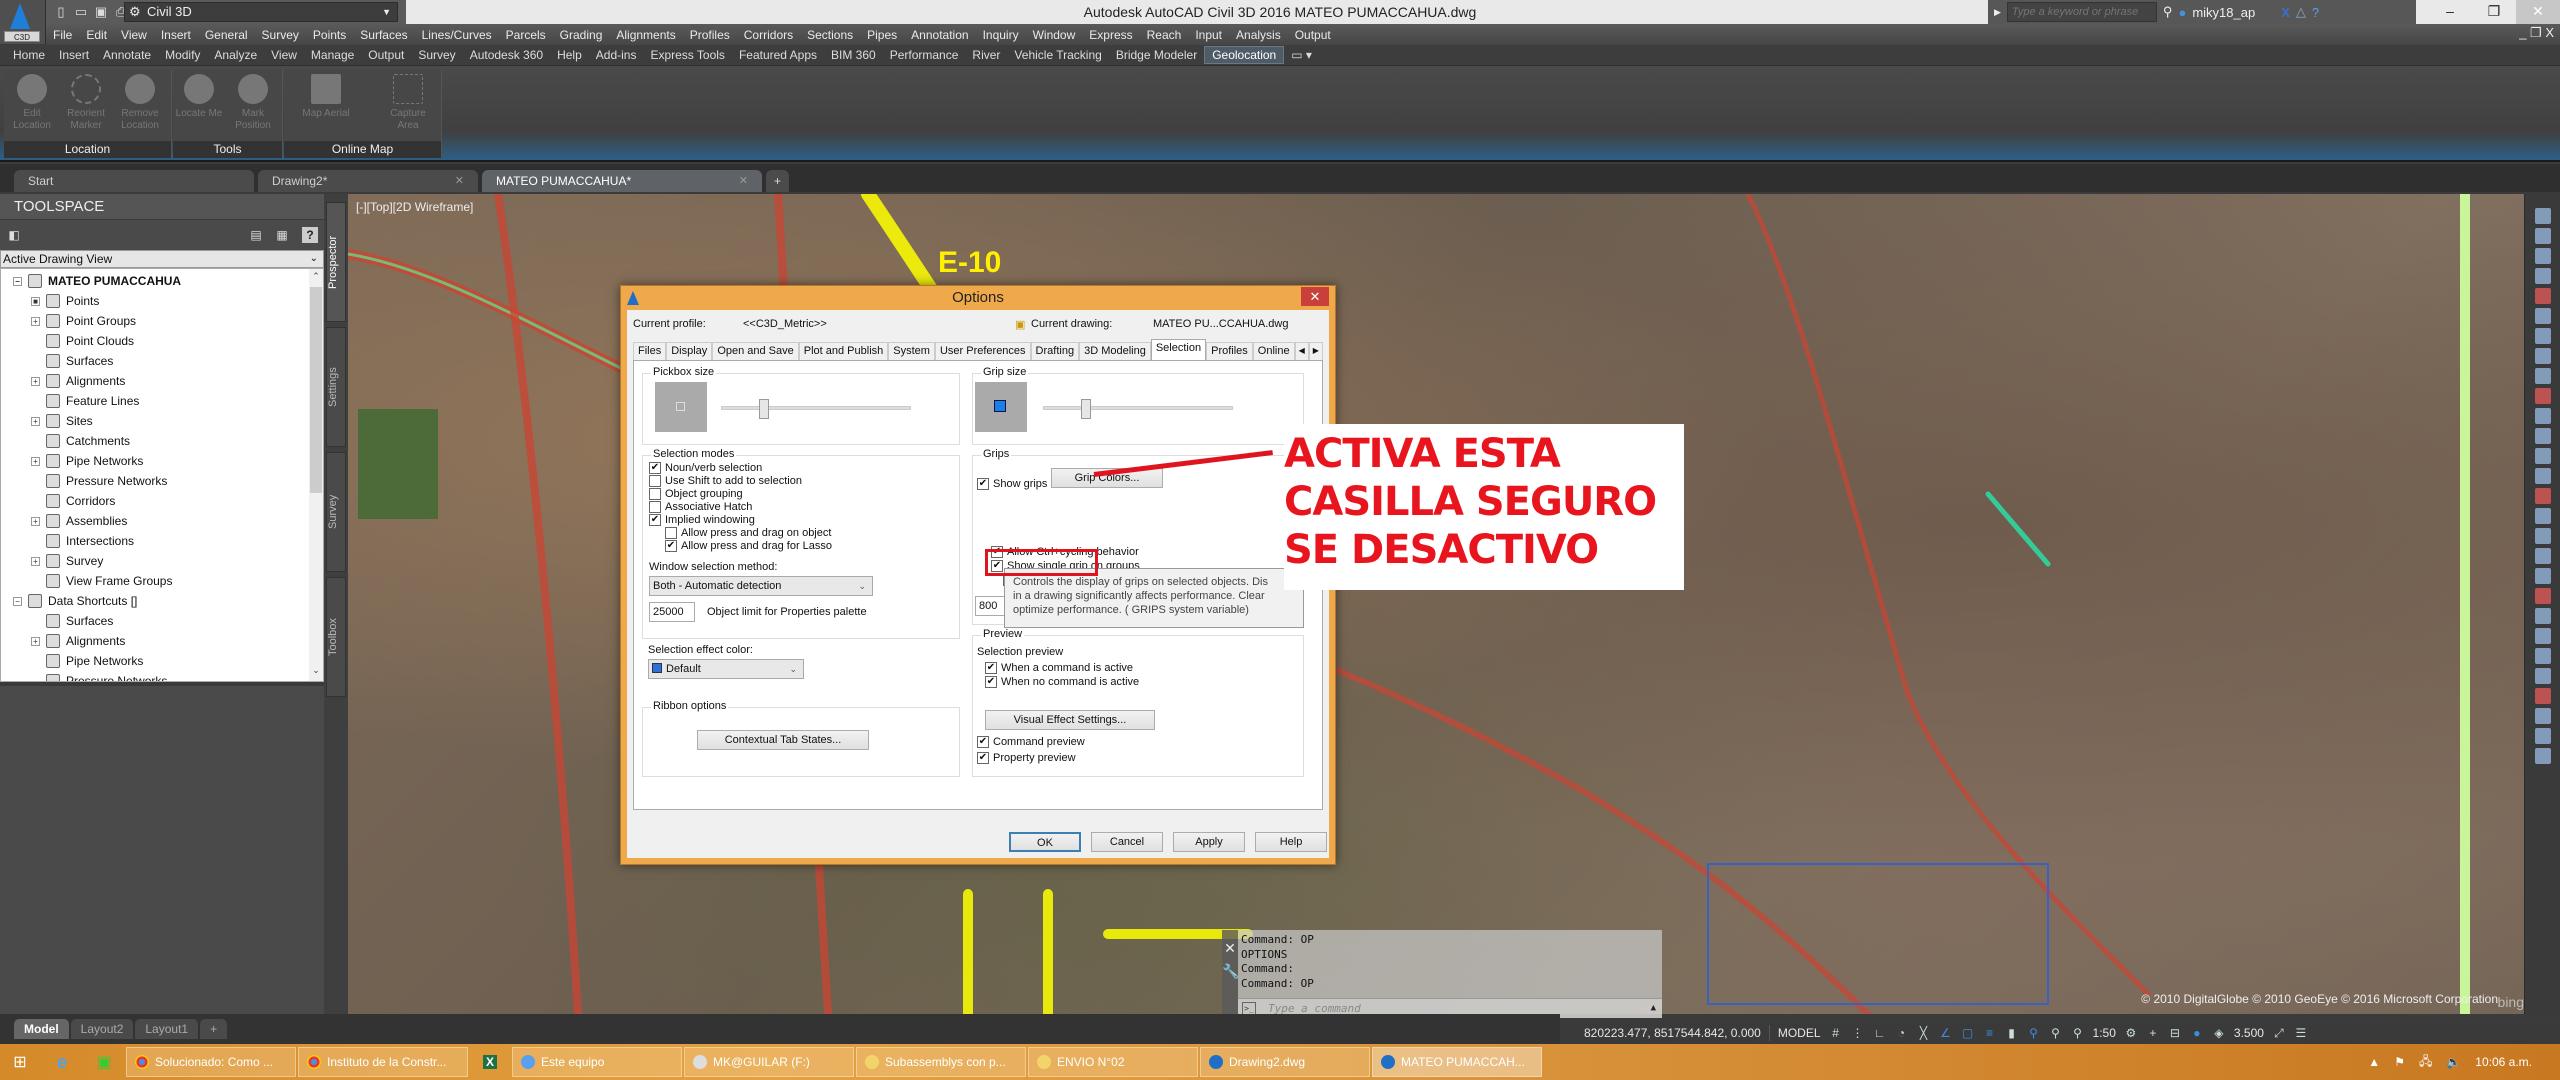 This screenshot has height=1080, width=2560. I want to click on scroll-thumb, so click(316, 390).